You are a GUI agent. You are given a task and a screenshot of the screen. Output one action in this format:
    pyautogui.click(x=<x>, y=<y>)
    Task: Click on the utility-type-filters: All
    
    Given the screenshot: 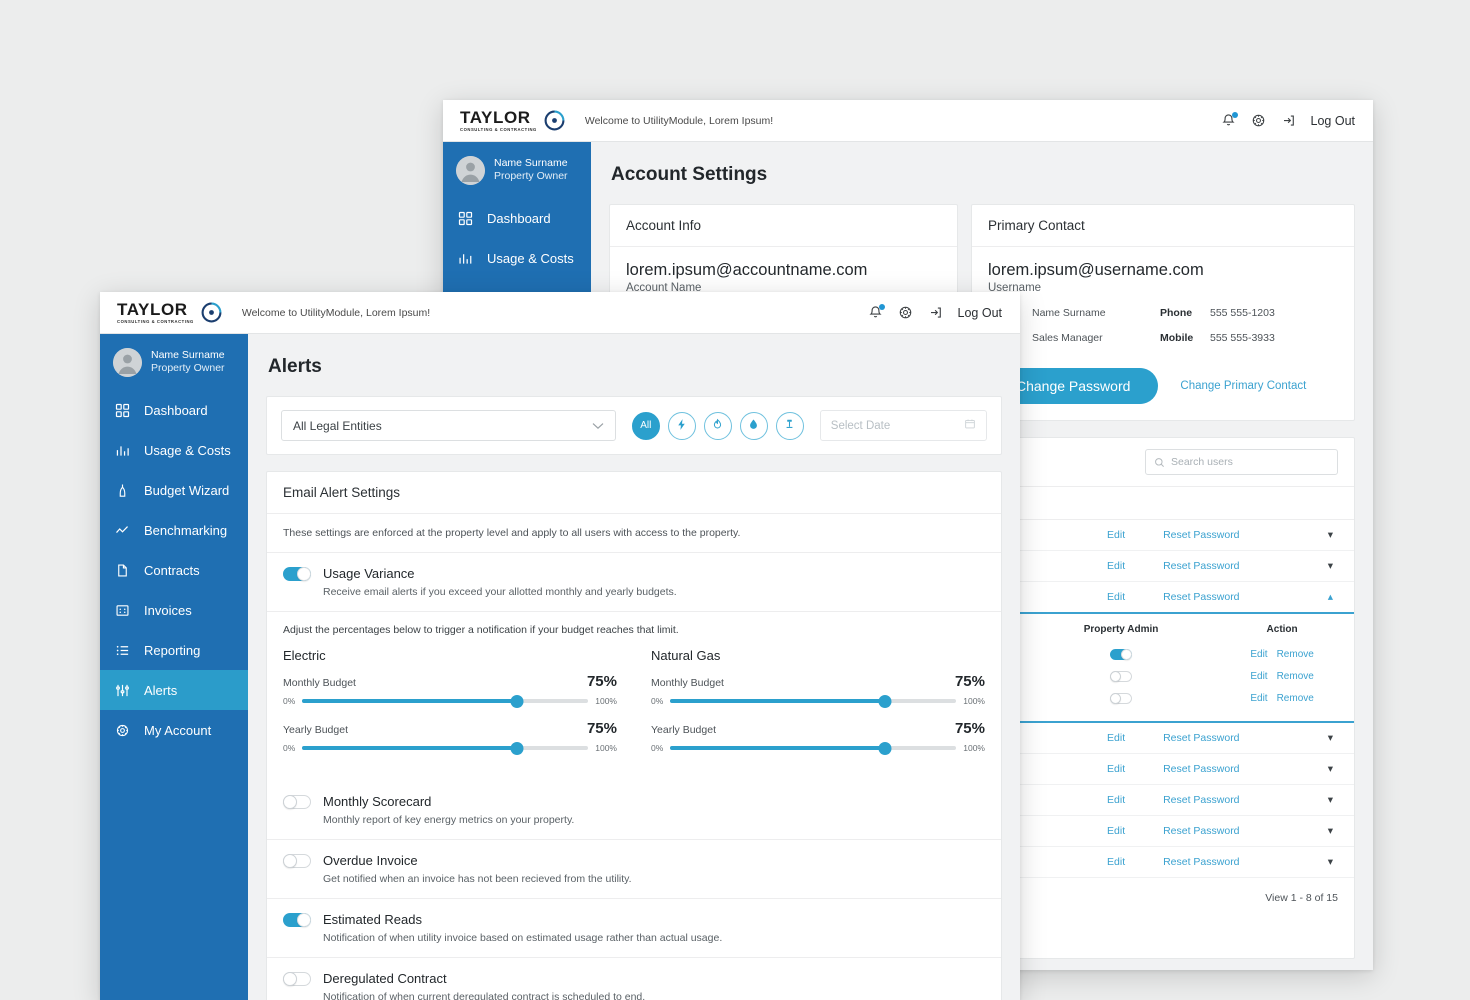 What is the action you would take?
    pyautogui.click(x=717, y=425)
    